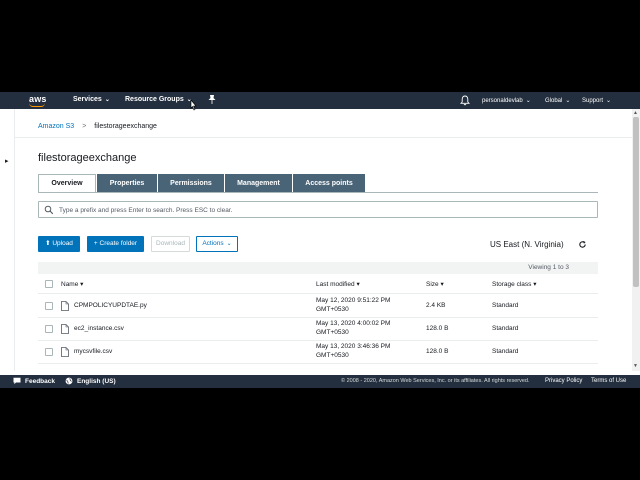 The image size is (640, 480). Describe the element at coordinates (56, 126) in the screenshot. I see `breadcrumb-amazon-s3: Amazon S3` at that location.